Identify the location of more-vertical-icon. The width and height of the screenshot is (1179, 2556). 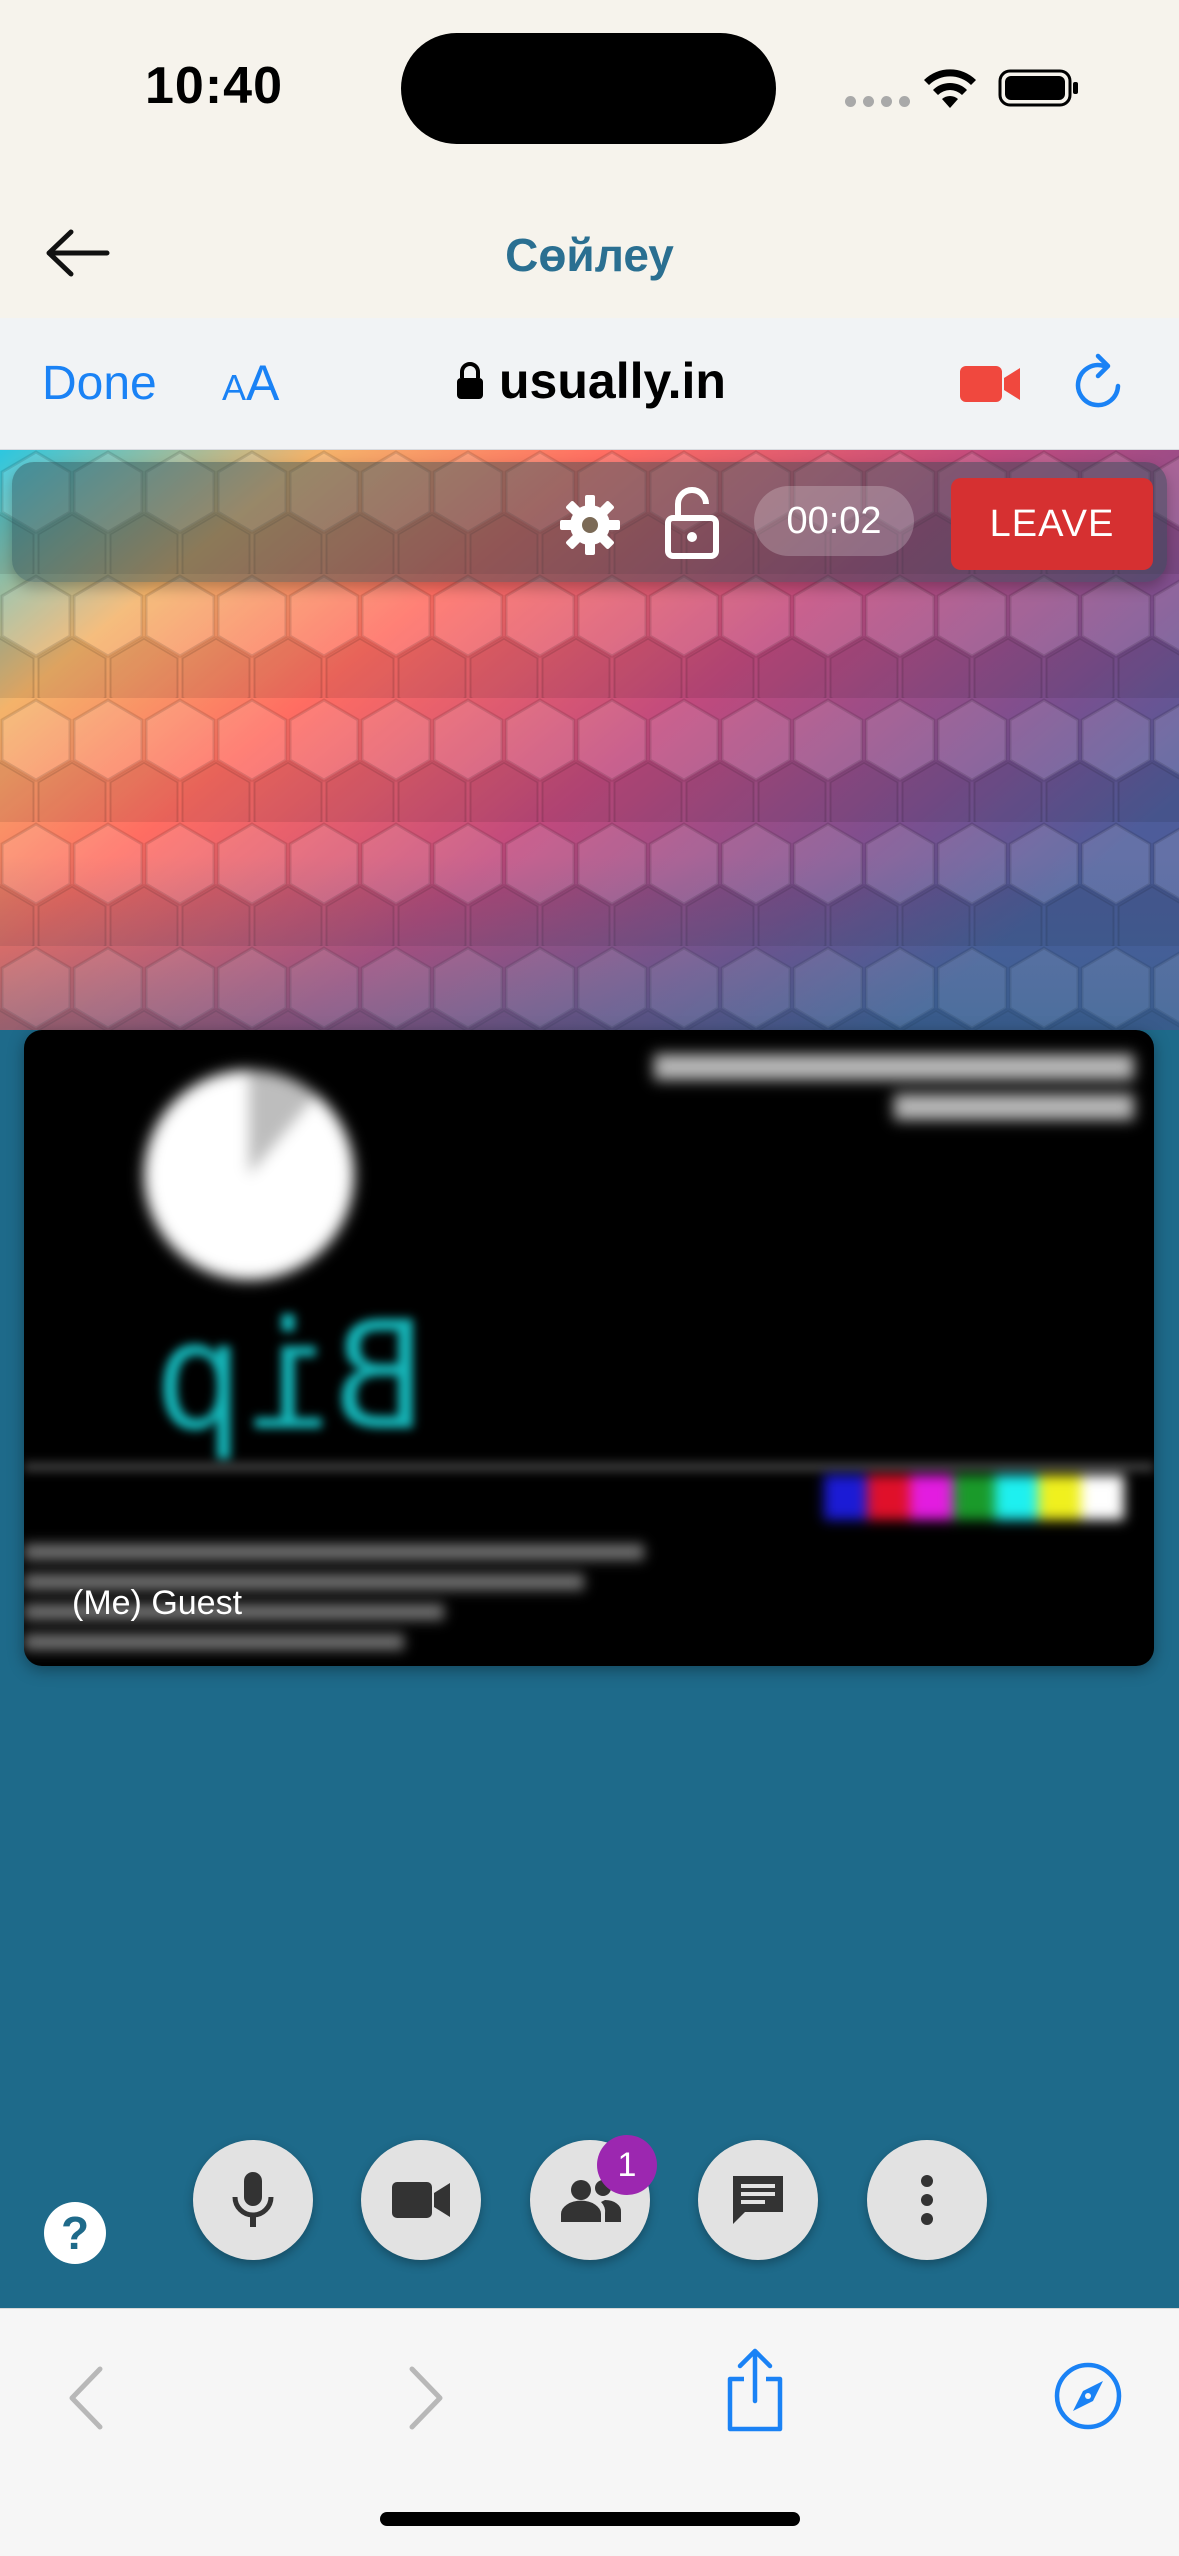
(927, 2200).